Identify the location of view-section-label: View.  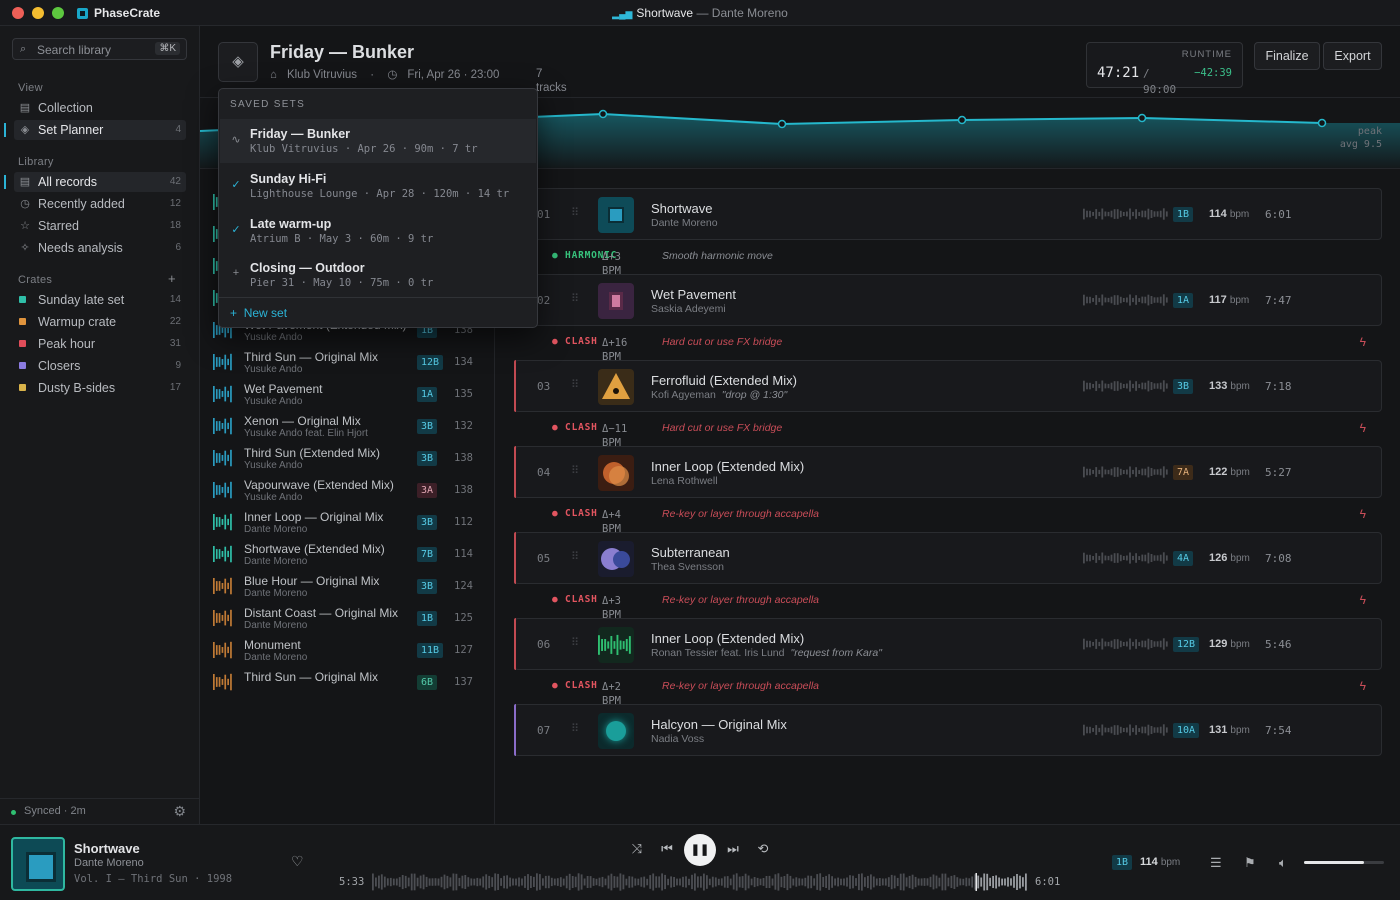
(30, 88).